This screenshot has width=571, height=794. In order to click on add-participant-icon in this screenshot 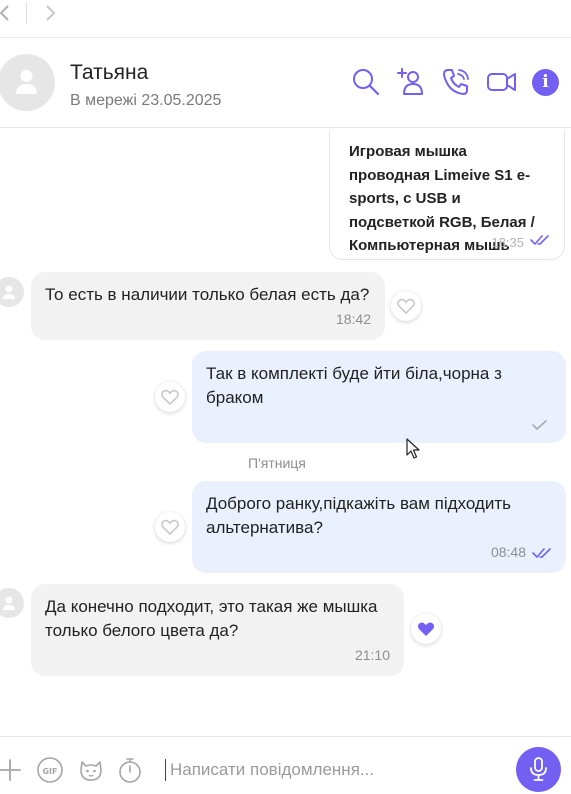, I will do `click(411, 82)`.